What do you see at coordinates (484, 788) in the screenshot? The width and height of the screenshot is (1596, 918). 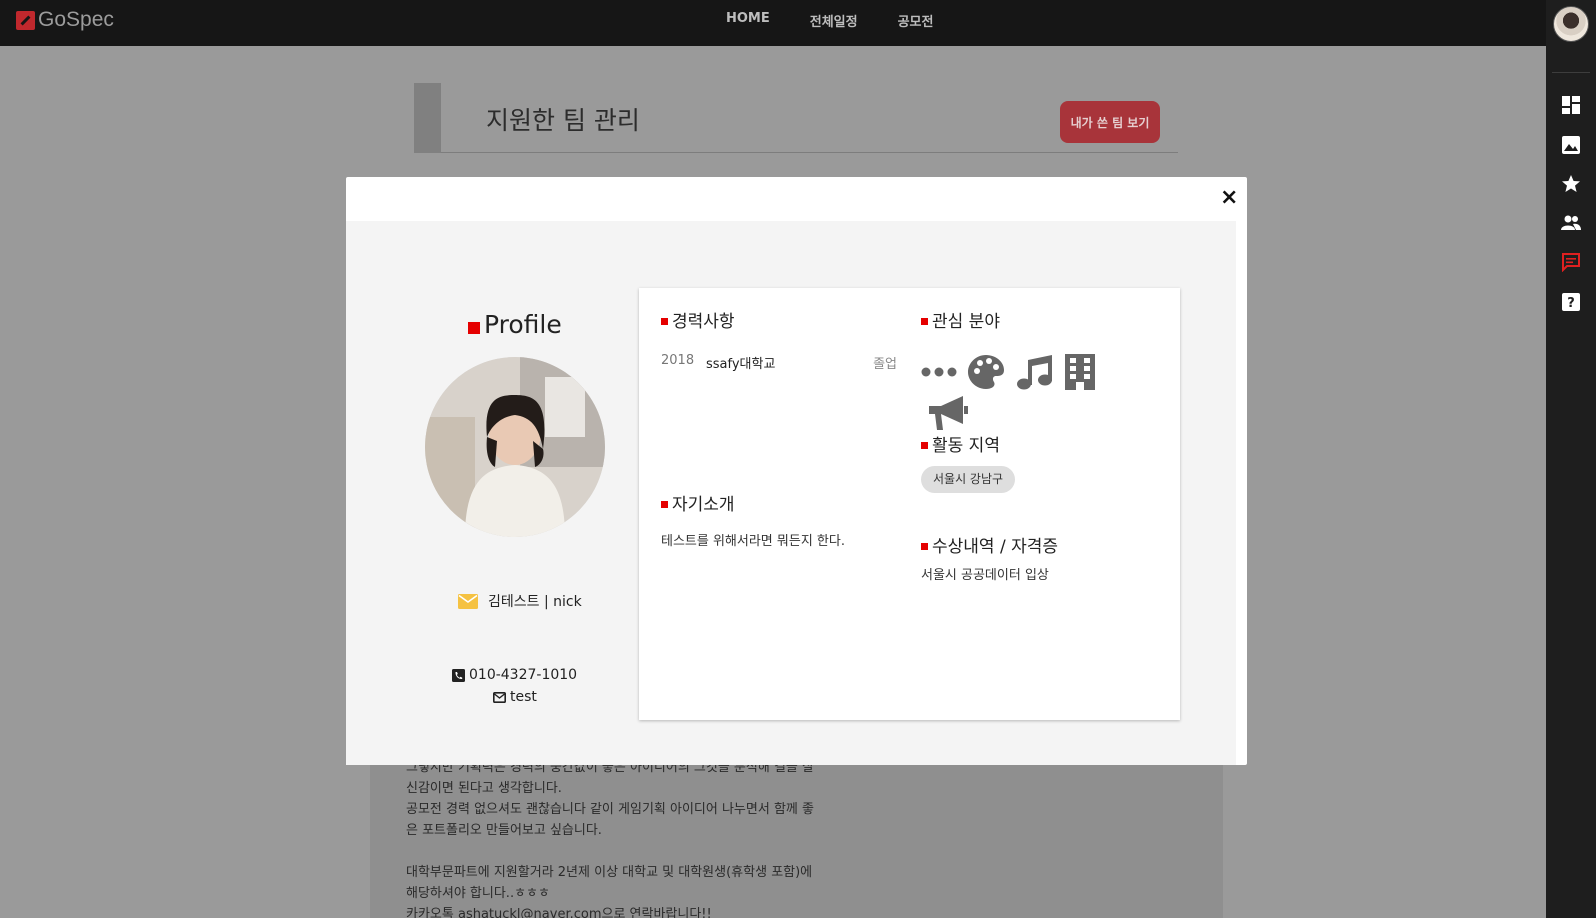 I see `bg-line: 신감이면 된다고 생각합니다.` at bounding box center [484, 788].